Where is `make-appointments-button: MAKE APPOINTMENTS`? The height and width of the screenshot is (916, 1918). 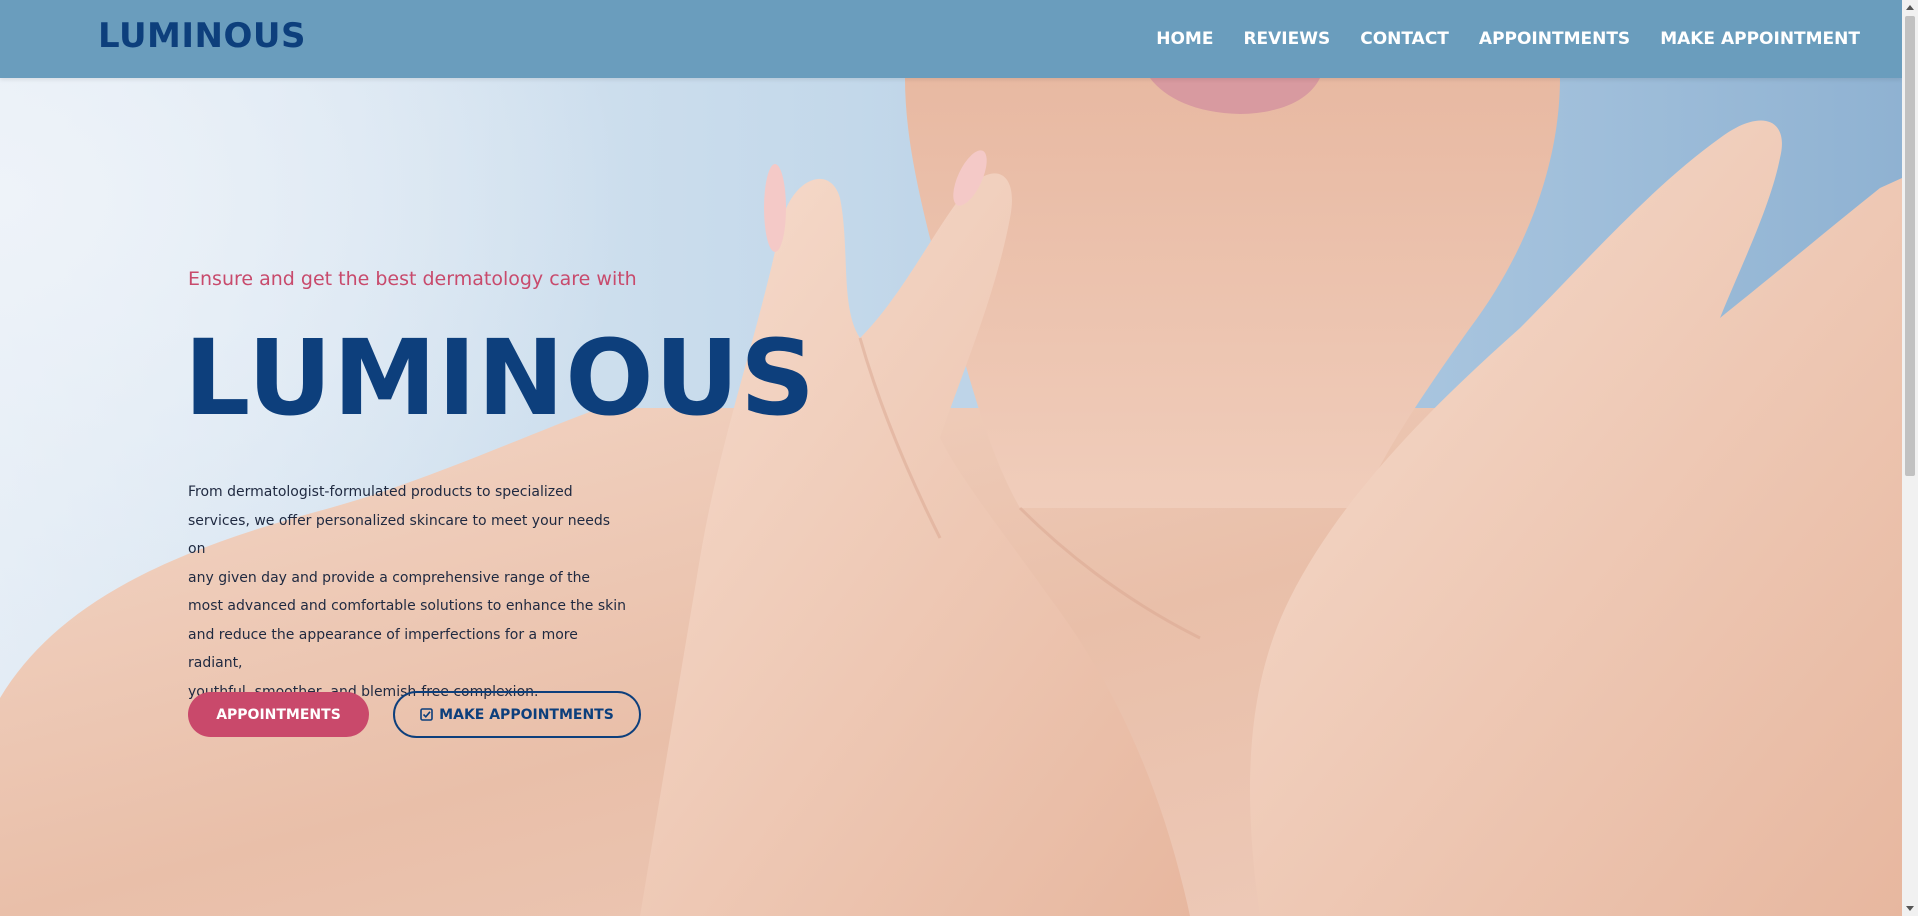
make-appointments-button: MAKE APPOINTMENTS is located at coordinates (517, 714).